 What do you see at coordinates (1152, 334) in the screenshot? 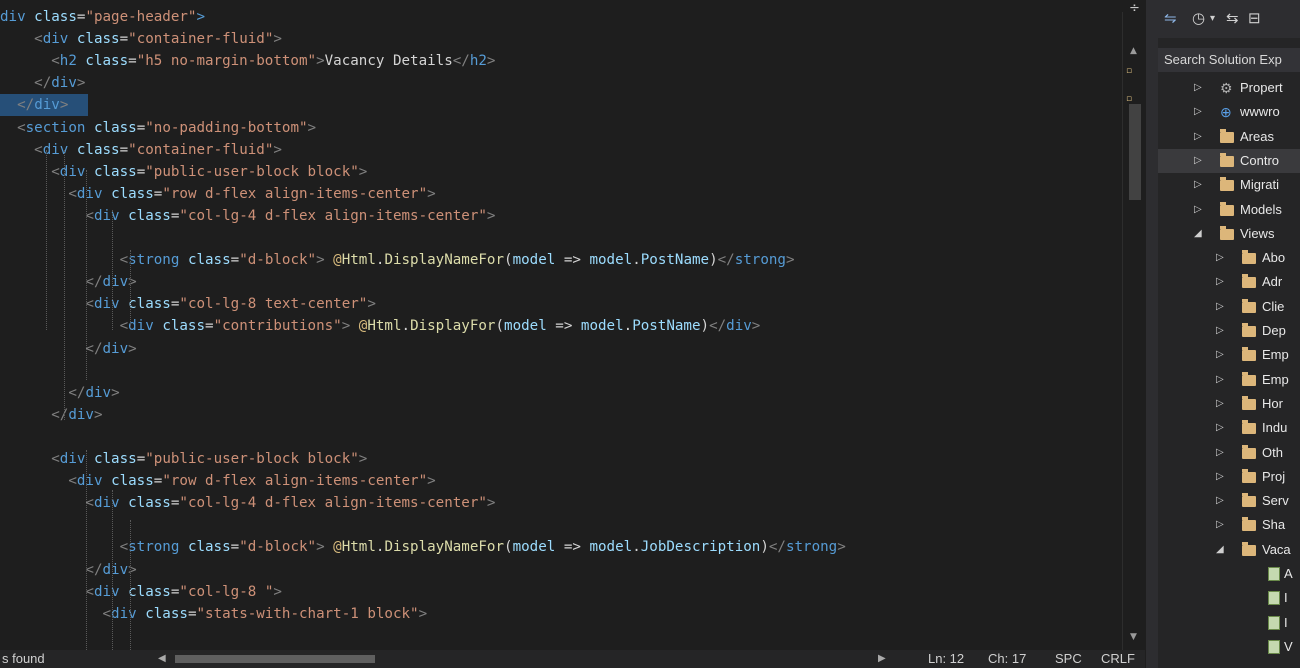
I see `panel-splitter` at bounding box center [1152, 334].